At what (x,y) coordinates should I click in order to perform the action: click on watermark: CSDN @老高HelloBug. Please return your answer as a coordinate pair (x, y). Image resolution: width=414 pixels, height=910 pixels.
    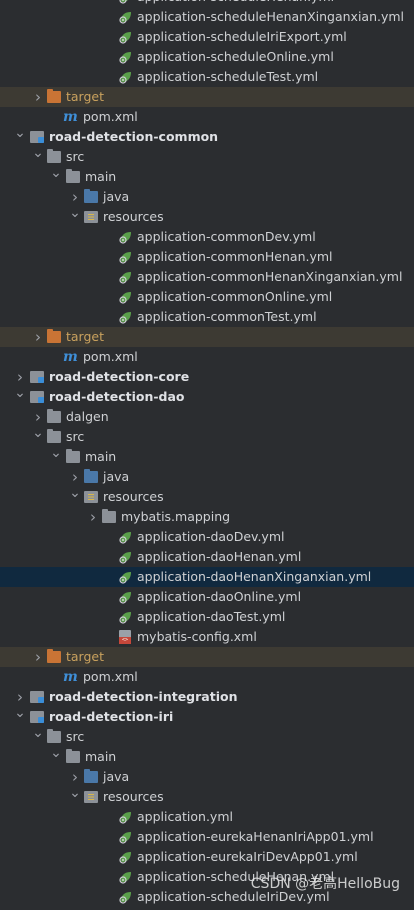
    Looking at the image, I should click on (325, 884).